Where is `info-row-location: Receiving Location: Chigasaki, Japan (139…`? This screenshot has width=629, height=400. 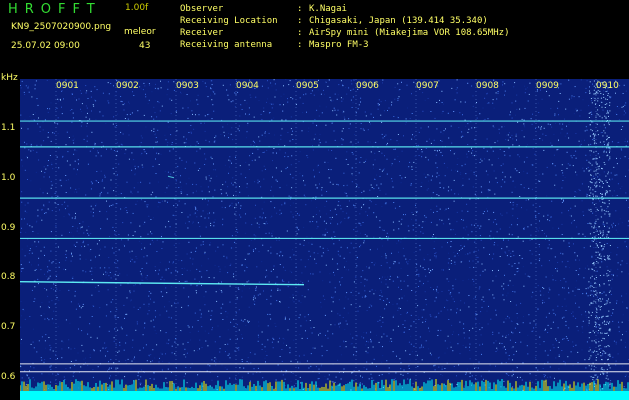 info-row-location: Receiving Location: Chigasaki, Japan (139… is located at coordinates (344, 21).